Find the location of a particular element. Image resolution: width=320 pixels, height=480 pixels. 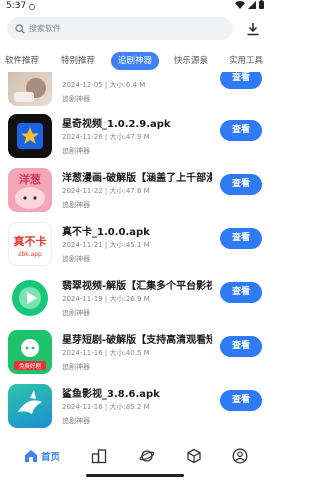

nav-home: 首页 is located at coordinates (42, 456).